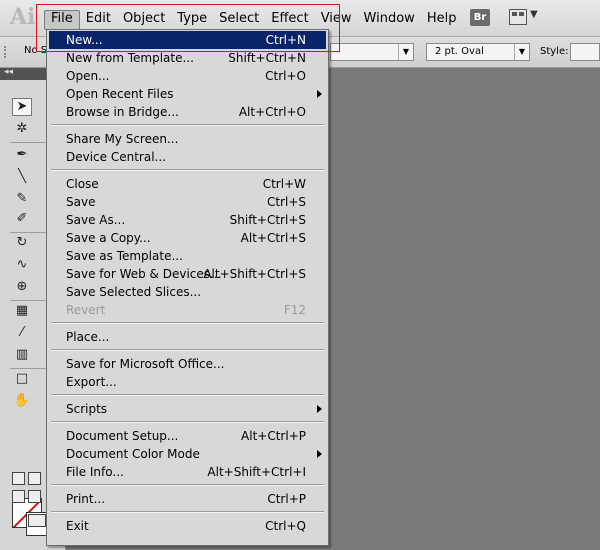  What do you see at coordinates (294, 310) in the screenshot?
I see `menu-item-shortcut: F12` at bounding box center [294, 310].